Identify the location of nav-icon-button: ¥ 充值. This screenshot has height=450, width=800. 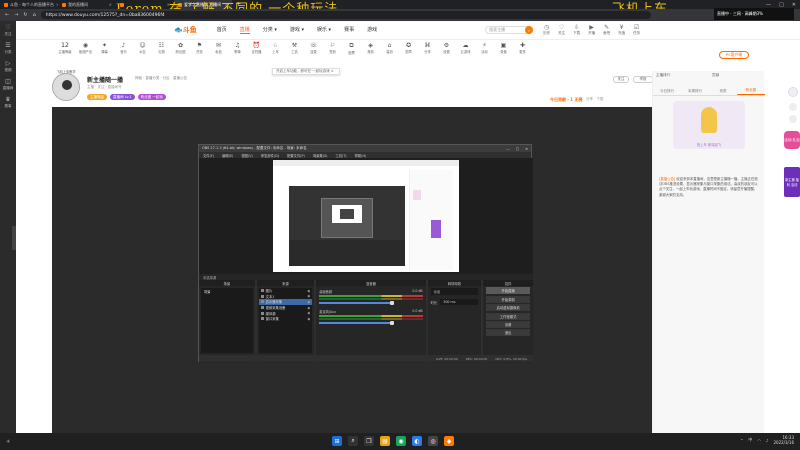
(621, 30).